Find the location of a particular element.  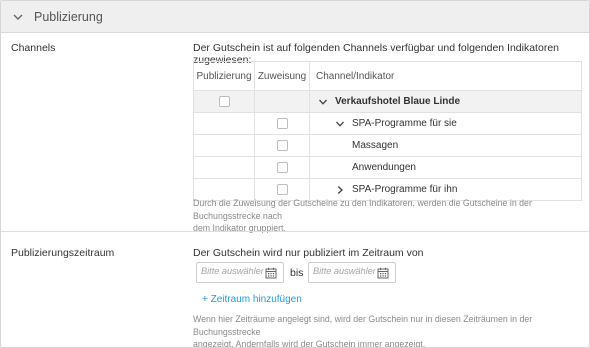

table-row: SPA-Programme für sie is located at coordinates (387, 123).